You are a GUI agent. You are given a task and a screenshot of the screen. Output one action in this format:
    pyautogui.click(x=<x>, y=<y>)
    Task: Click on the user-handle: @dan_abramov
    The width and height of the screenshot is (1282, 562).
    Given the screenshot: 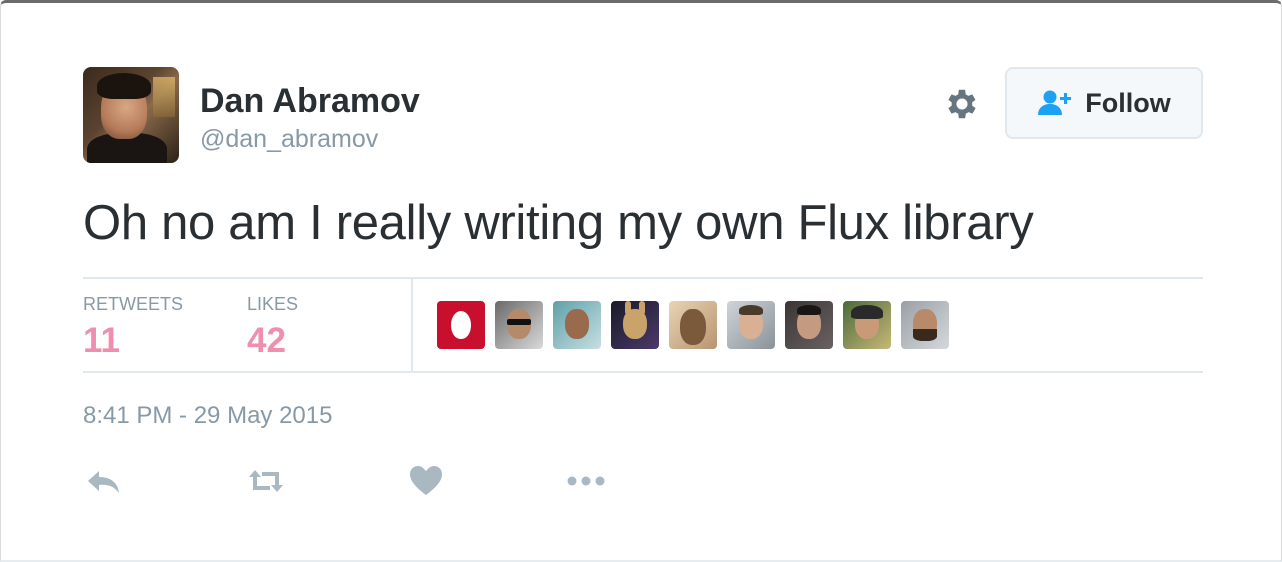 What is the action you would take?
    pyautogui.click(x=289, y=139)
    